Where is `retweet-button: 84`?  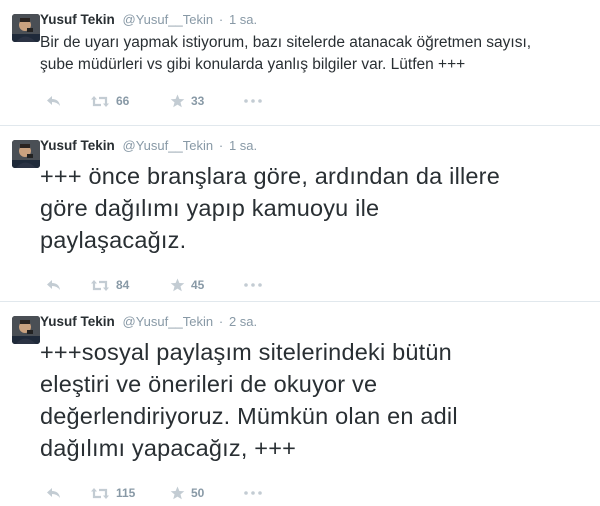
retweet-button: 84 is located at coordinates (130, 285).